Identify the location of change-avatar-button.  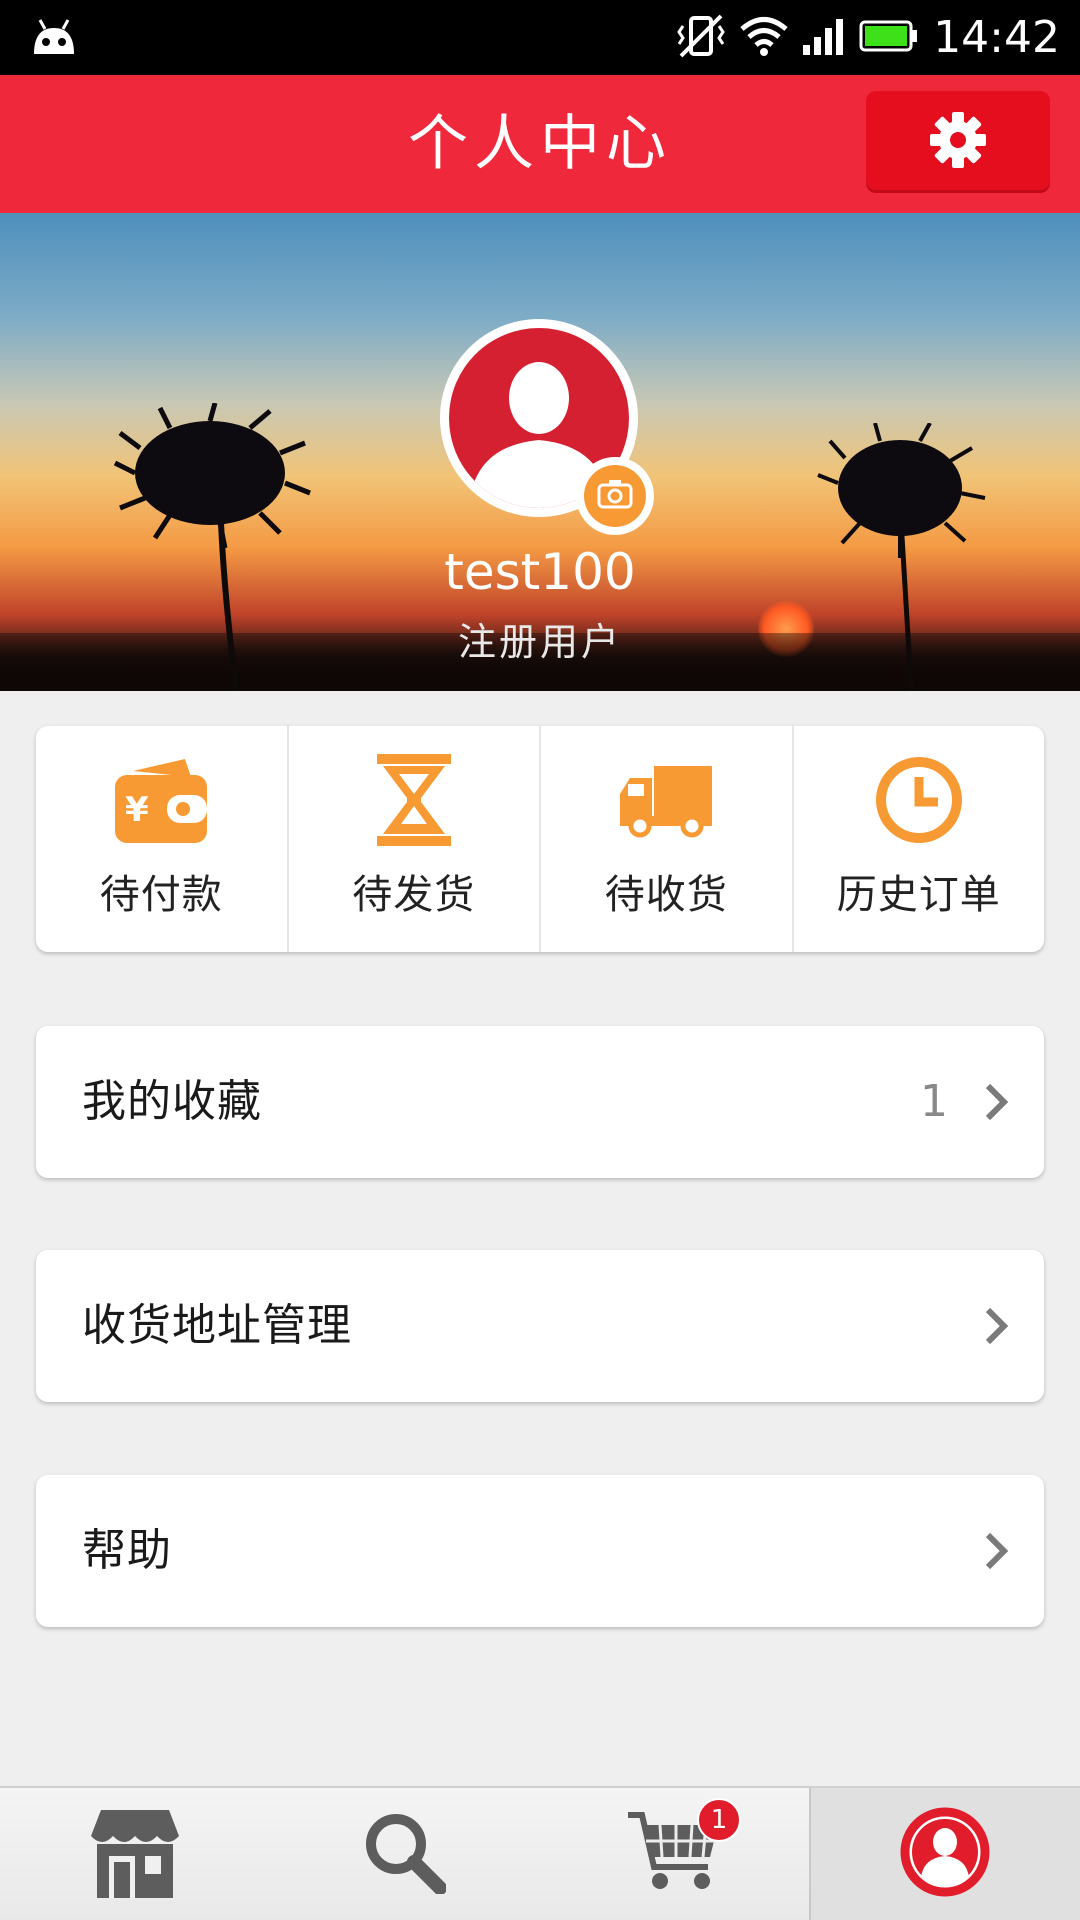
(615, 496).